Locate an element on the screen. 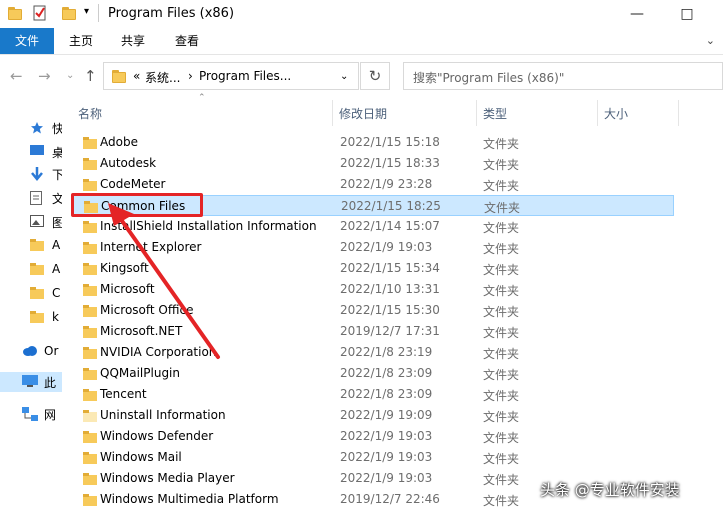  file-name: Microsoft is located at coordinates (127, 289).